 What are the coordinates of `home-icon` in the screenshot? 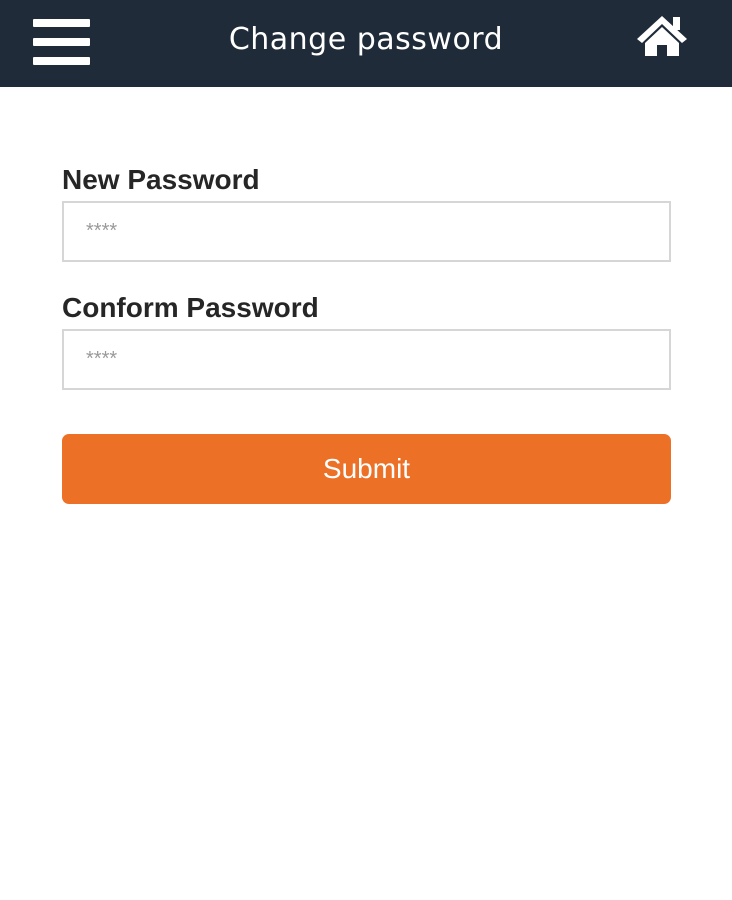 It's located at (662, 36).